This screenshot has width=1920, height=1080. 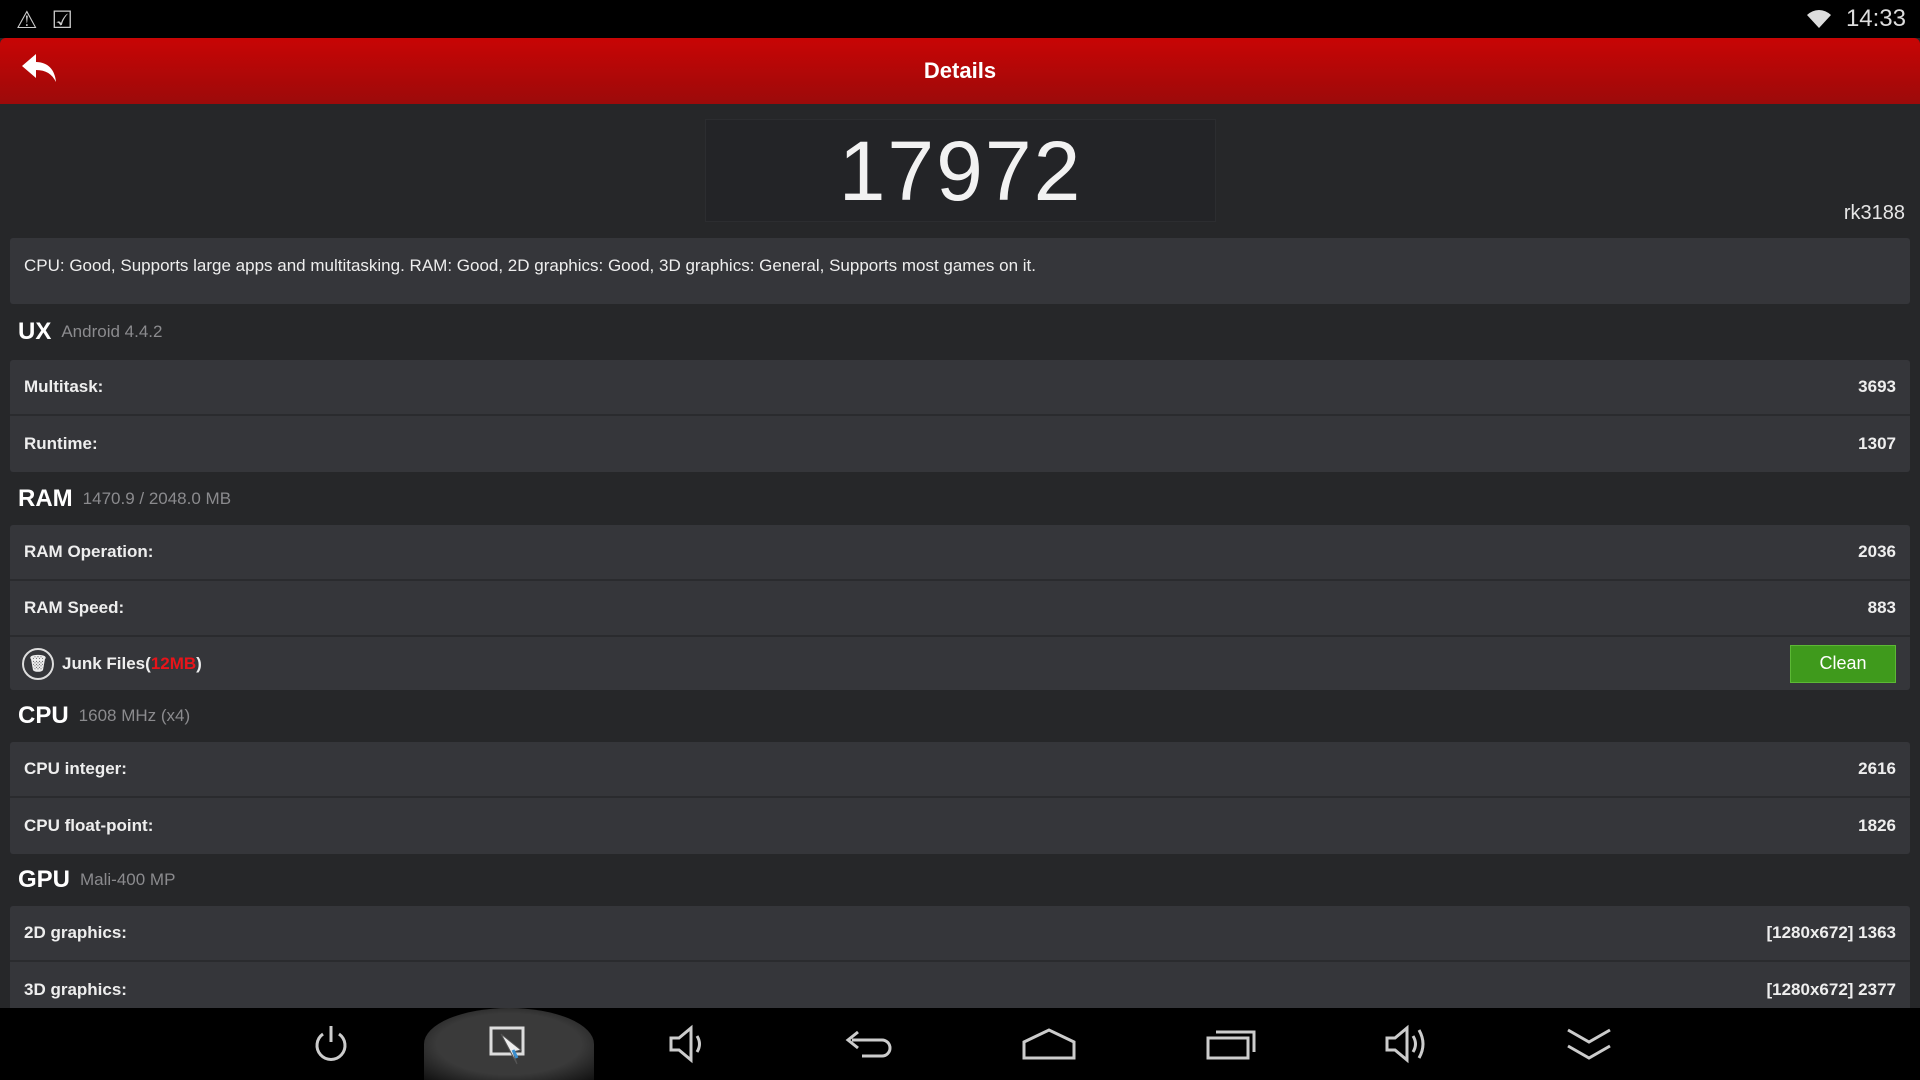 What do you see at coordinates (960, 388) in the screenshot?
I see `table-row: Multitask: 3693` at bounding box center [960, 388].